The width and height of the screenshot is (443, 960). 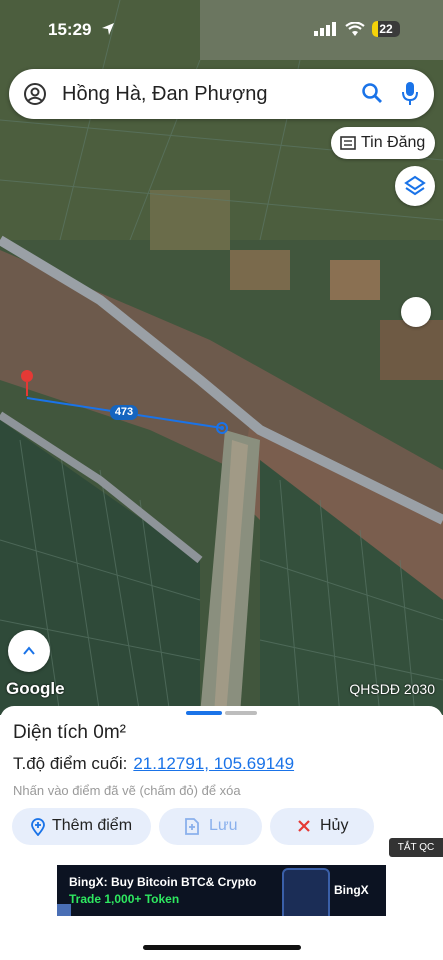 What do you see at coordinates (304, 826) in the screenshot?
I see `close-icon` at bounding box center [304, 826].